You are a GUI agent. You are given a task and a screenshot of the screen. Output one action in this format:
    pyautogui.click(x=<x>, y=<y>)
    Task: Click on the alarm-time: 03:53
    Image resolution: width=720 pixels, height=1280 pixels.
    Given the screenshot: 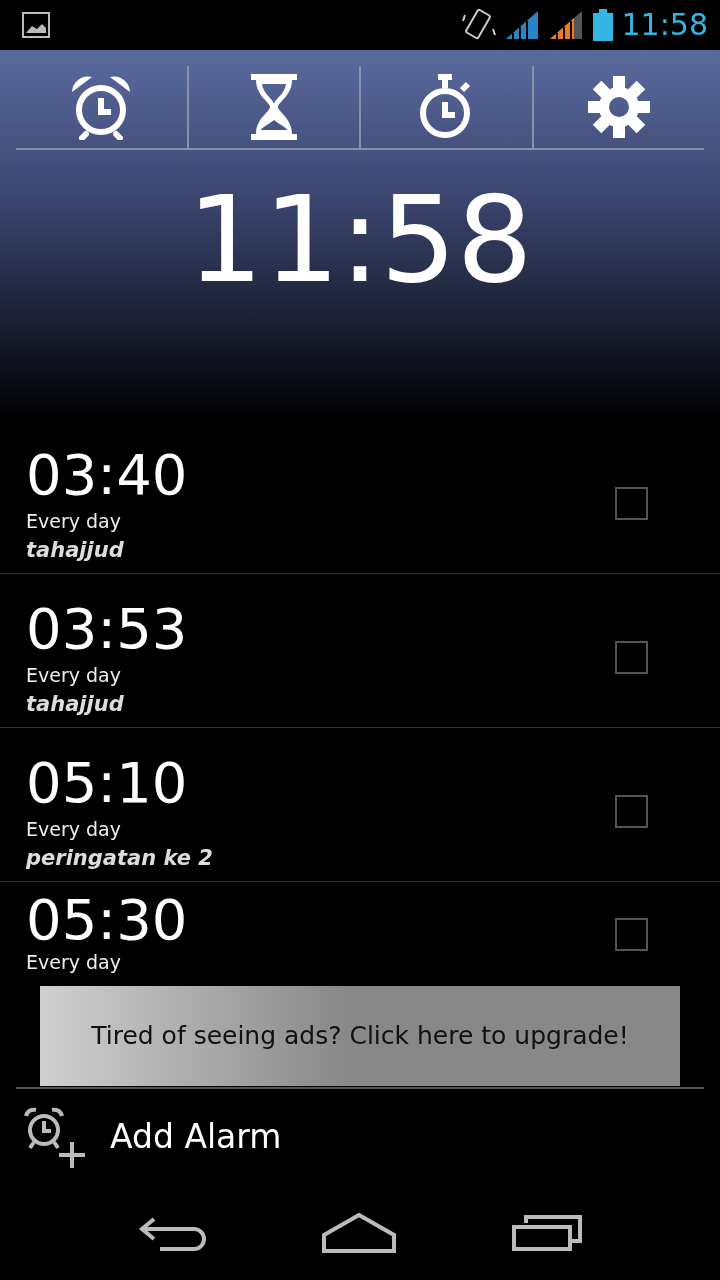 What is the action you would take?
    pyautogui.click(x=107, y=628)
    